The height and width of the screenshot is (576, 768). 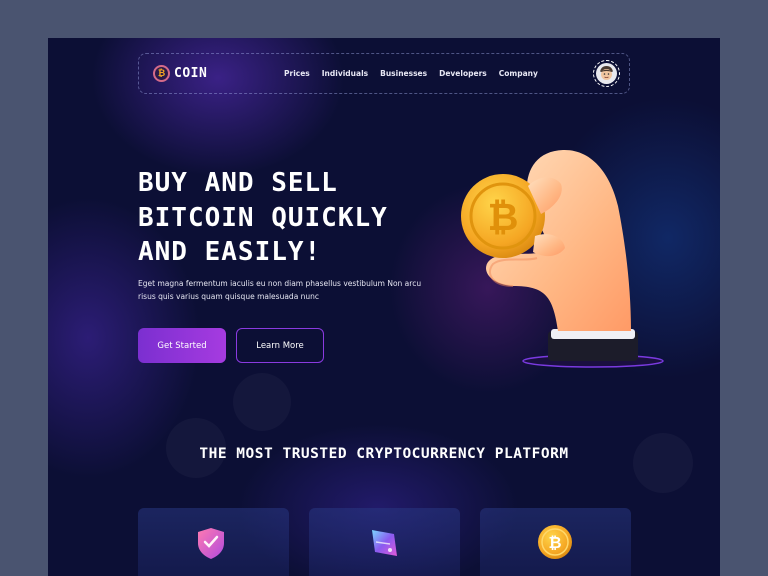 I want to click on nav-item-developers: Developers, so click(x=463, y=73).